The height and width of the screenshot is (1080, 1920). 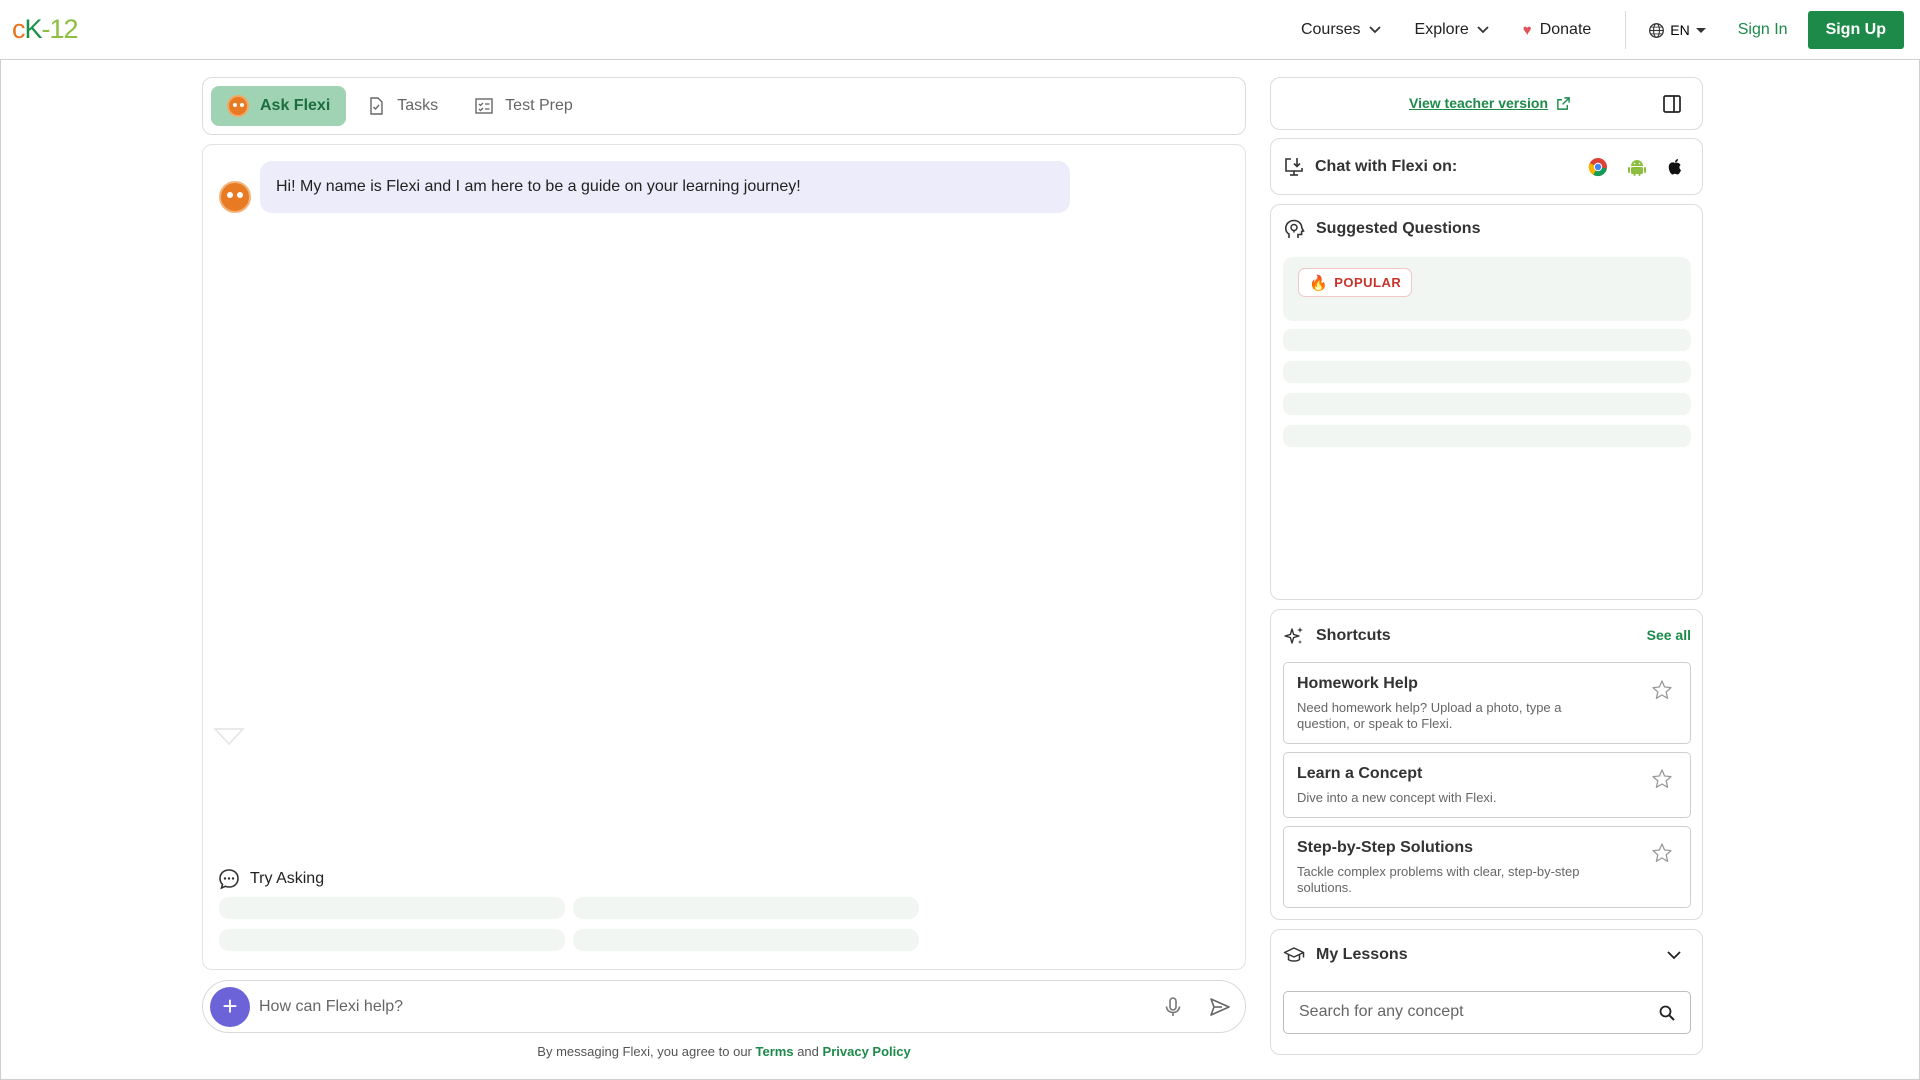 What do you see at coordinates (1330, 29) in the screenshot?
I see `courses-label: Courses` at bounding box center [1330, 29].